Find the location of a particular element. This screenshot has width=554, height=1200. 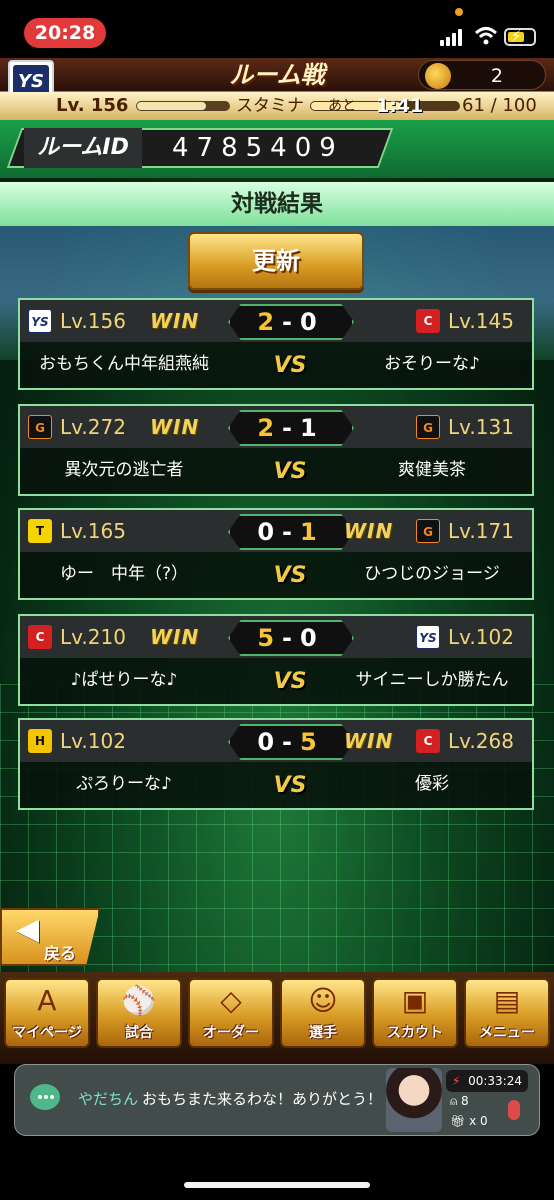

right-team-emblem: YS is located at coordinates (428, 637).